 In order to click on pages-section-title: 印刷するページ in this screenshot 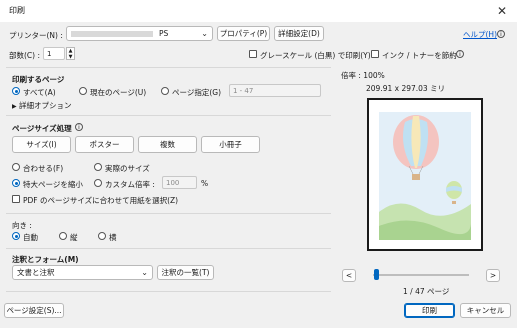, I will do `click(38, 79)`.